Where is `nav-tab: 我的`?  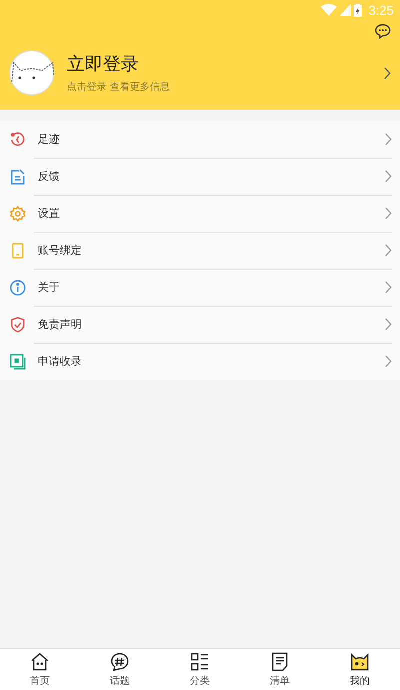
nav-tab: 我的 is located at coordinates (360, 669).